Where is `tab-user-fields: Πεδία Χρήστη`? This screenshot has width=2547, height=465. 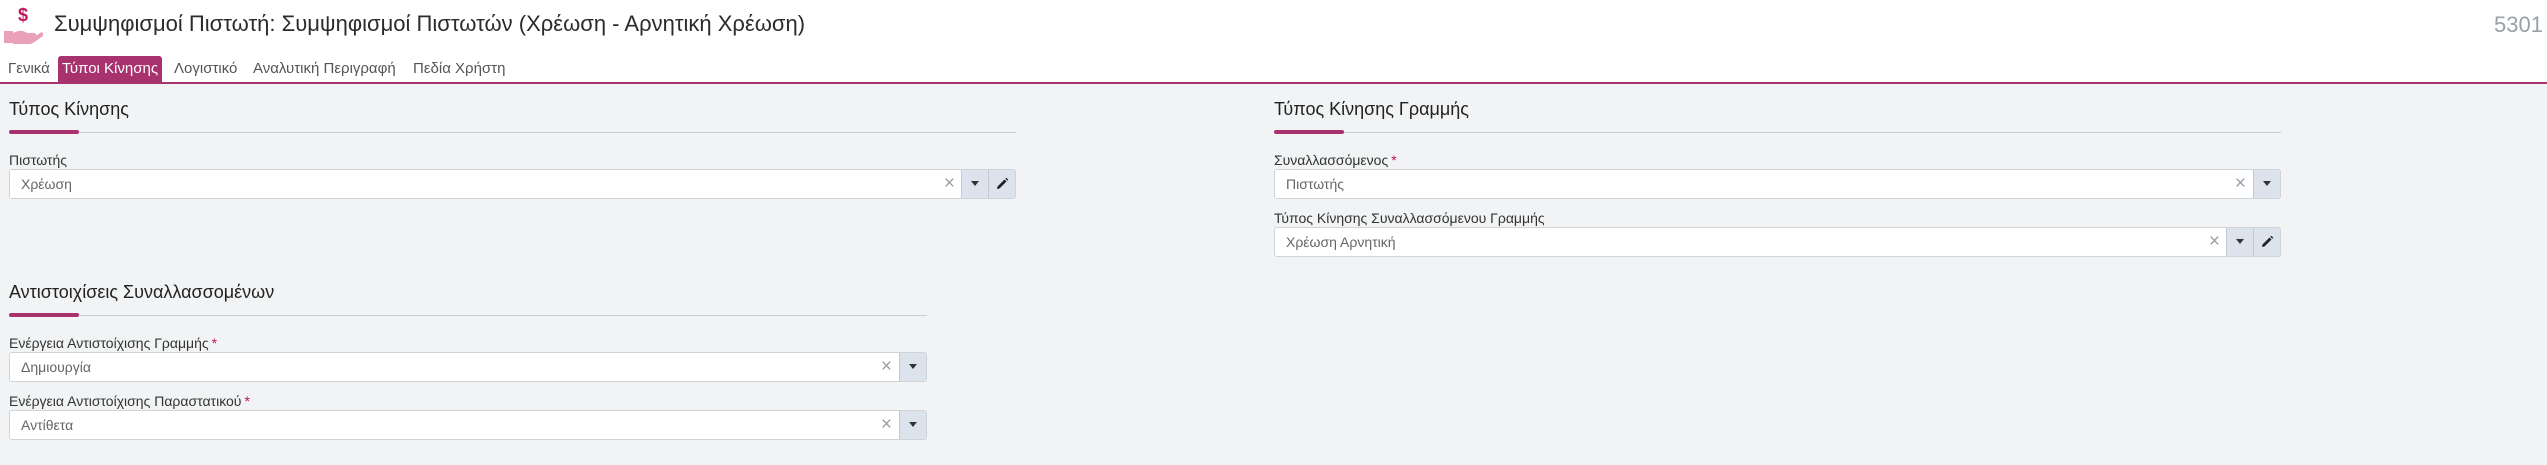
tab-user-fields: Πεδία Χρήστη is located at coordinates (459, 69).